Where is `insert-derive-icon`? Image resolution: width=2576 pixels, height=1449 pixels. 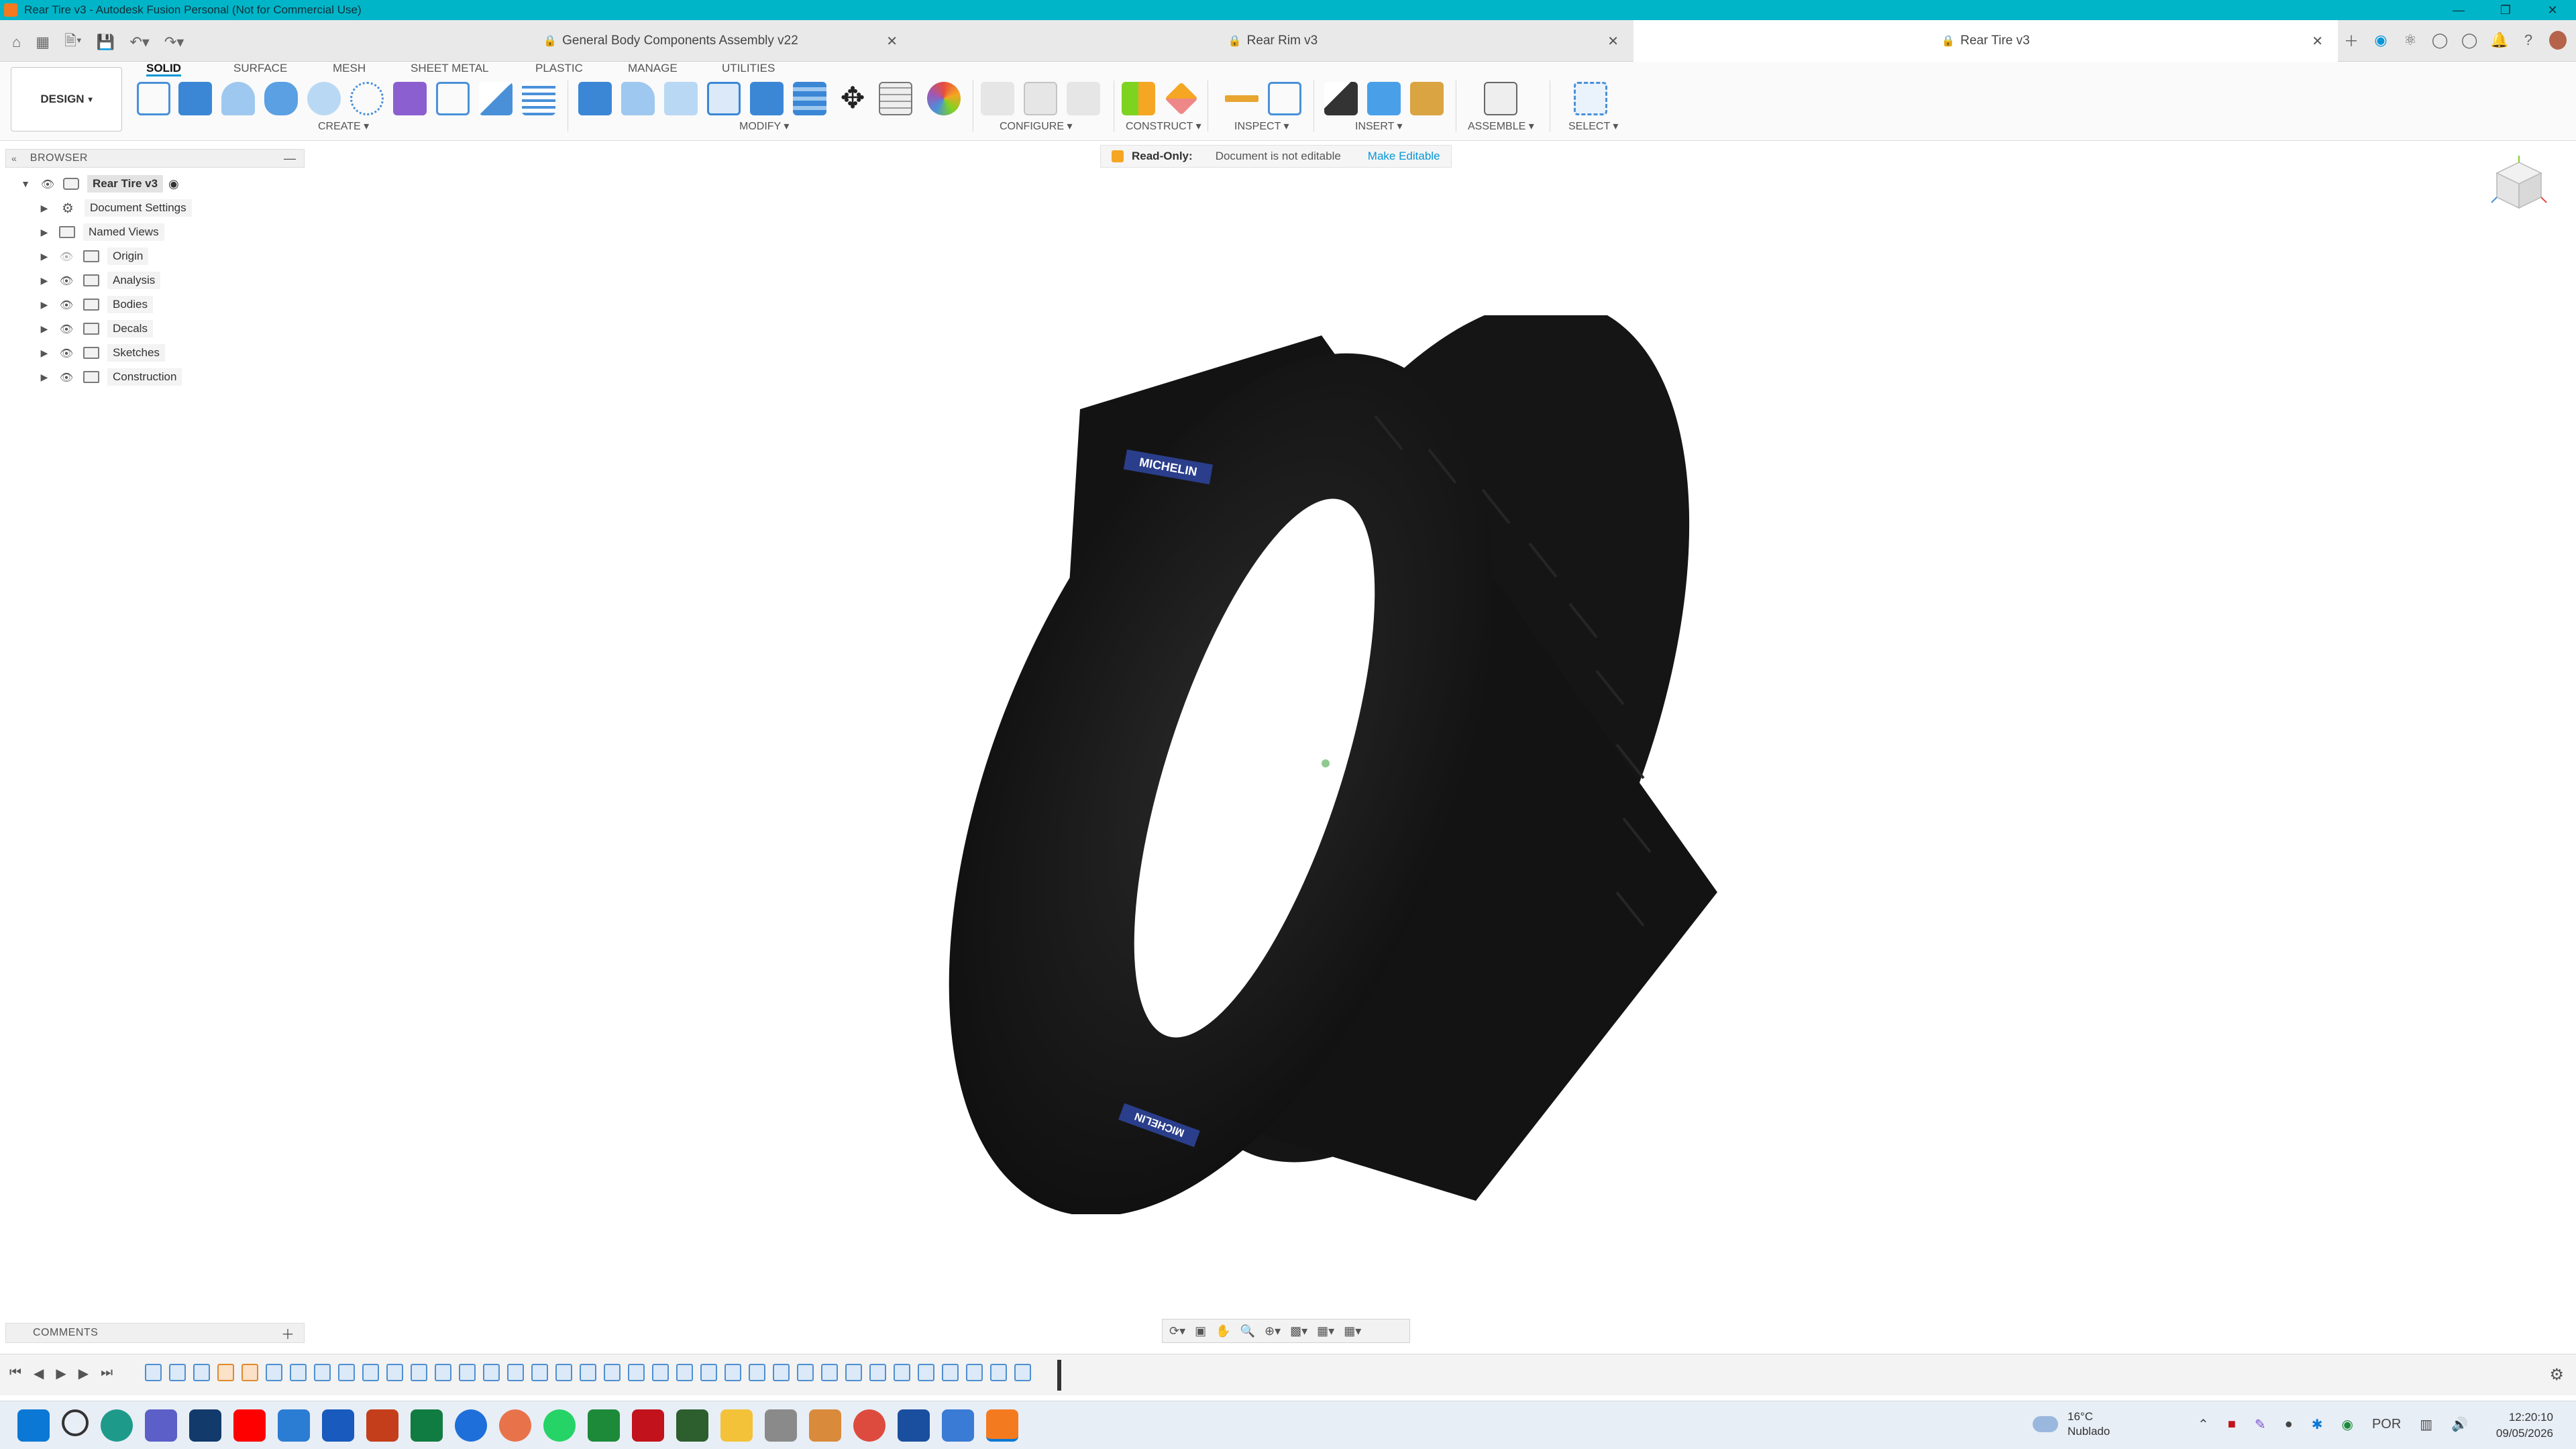 insert-derive-icon is located at coordinates (1341, 98).